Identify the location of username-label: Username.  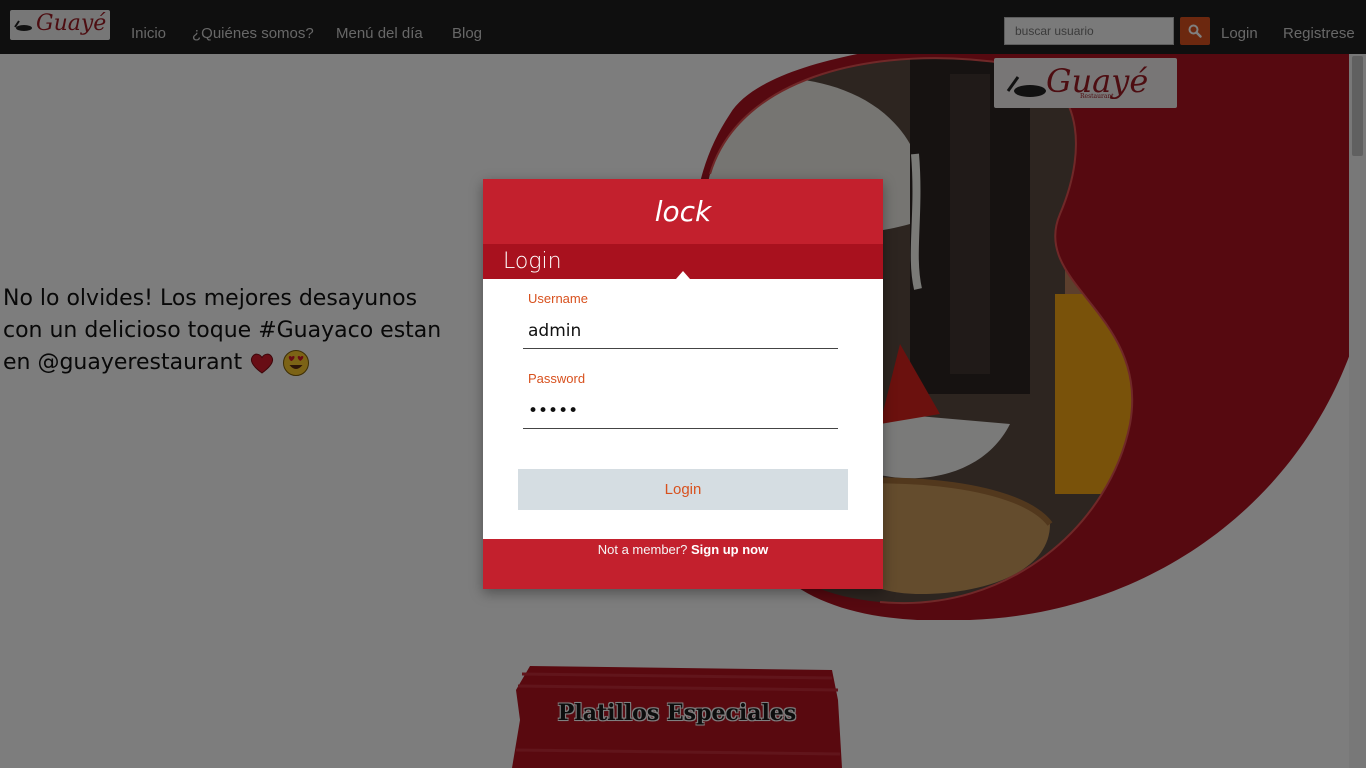
(558, 298).